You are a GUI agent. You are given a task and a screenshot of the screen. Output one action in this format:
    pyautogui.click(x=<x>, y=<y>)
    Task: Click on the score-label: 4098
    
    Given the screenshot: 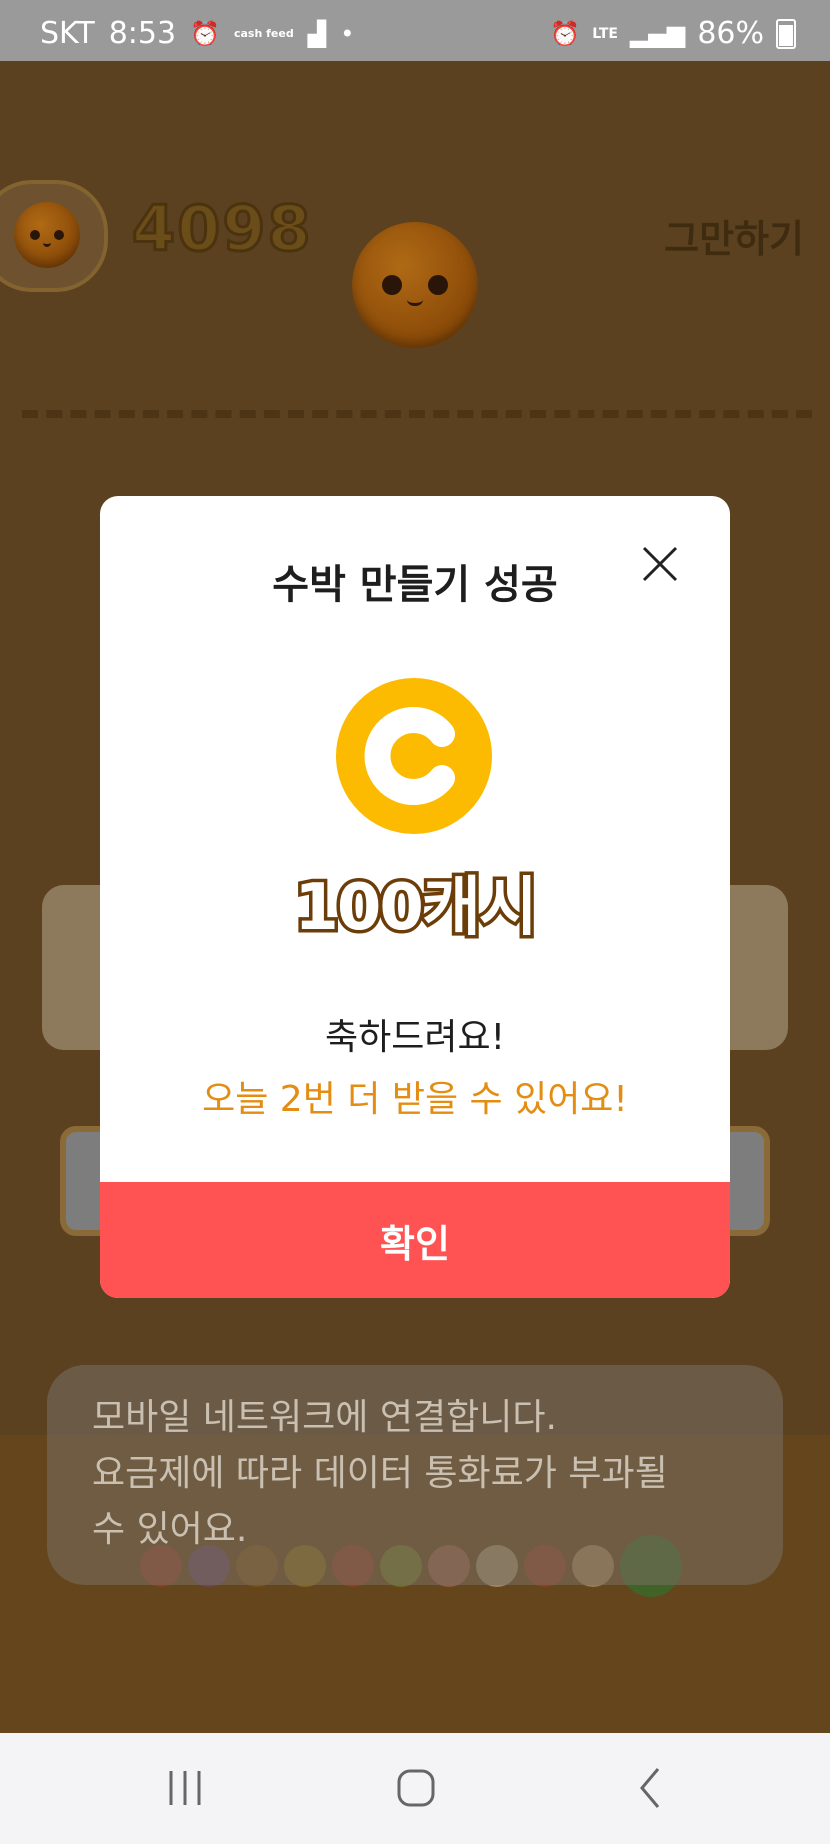 What is the action you would take?
    pyautogui.click(x=222, y=229)
    